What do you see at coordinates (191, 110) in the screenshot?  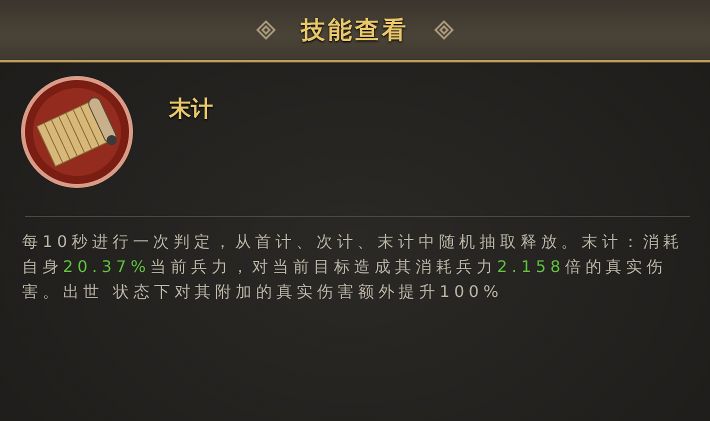 I see `skill-name: 末计` at bounding box center [191, 110].